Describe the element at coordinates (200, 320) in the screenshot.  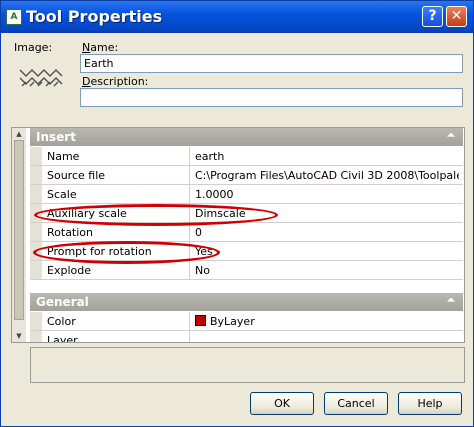
I see `color-swatch` at that location.